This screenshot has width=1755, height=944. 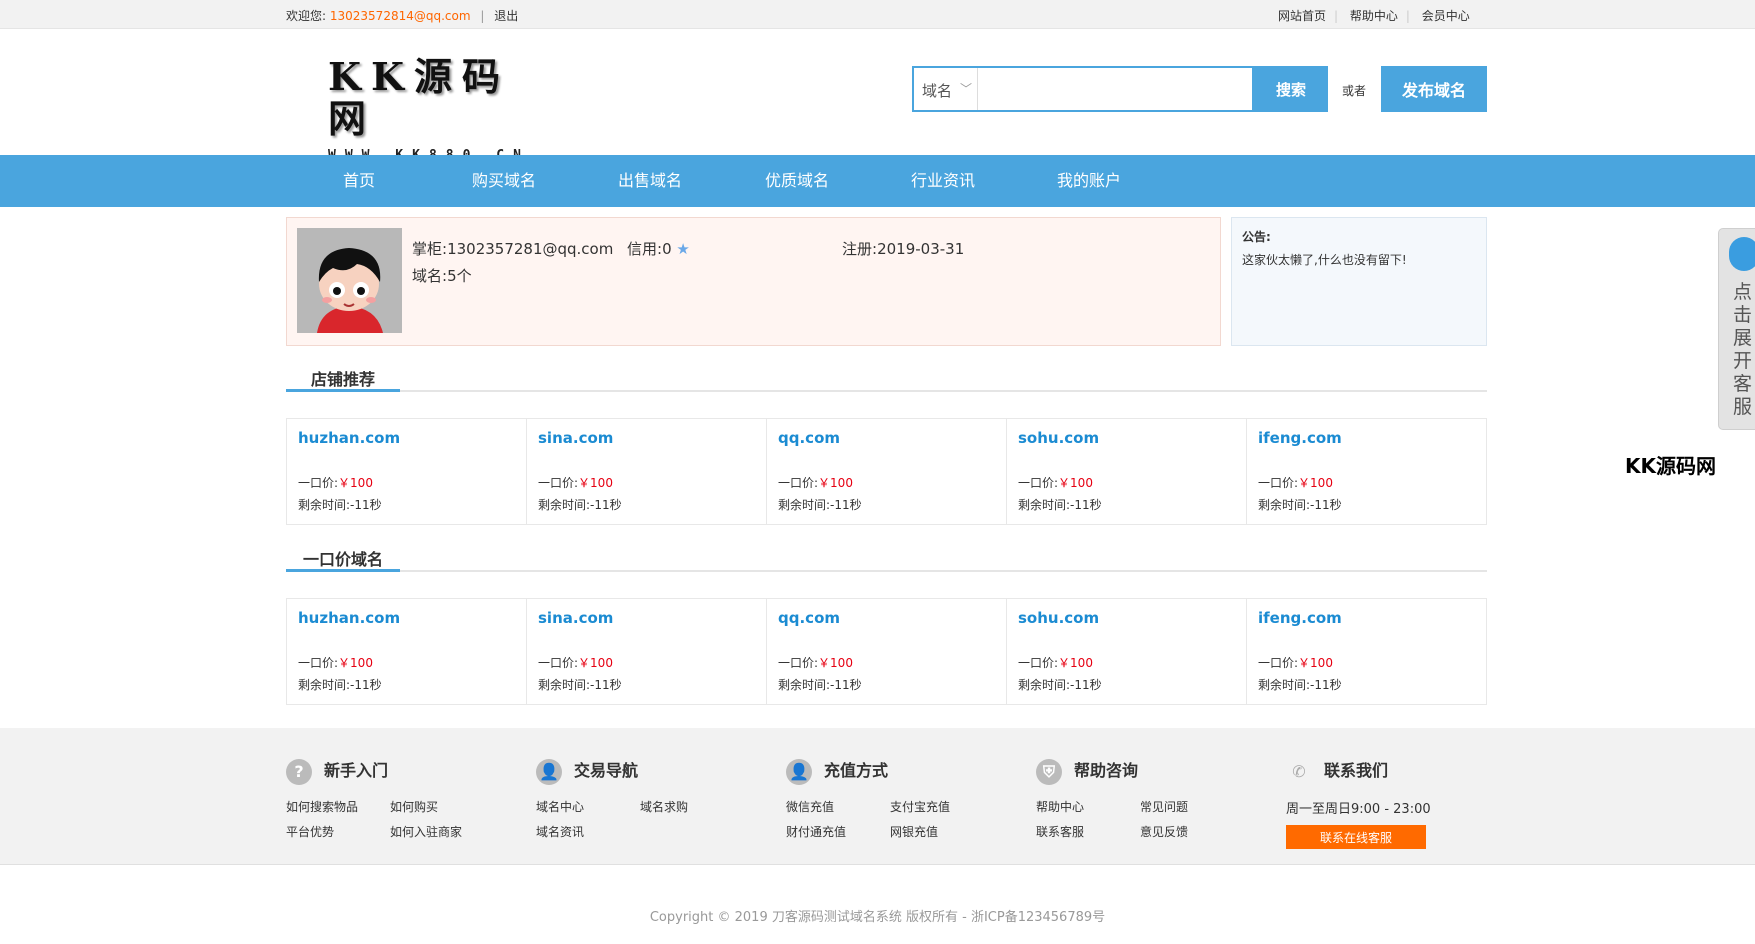 What do you see at coordinates (1670, 466) in the screenshot?
I see `watermark: KK源码网` at bounding box center [1670, 466].